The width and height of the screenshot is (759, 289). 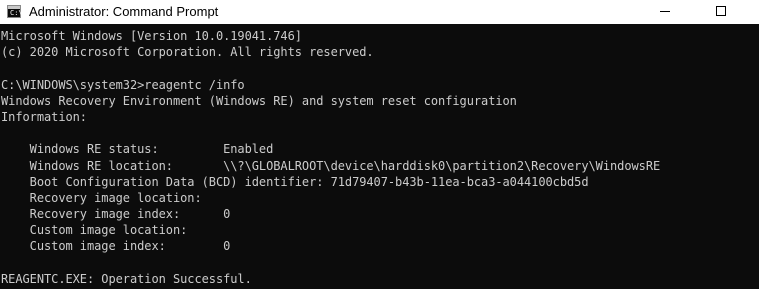 What do you see at coordinates (101, 197) in the screenshot?
I see `console-line-recovery-image-location: Recovery image location:` at bounding box center [101, 197].